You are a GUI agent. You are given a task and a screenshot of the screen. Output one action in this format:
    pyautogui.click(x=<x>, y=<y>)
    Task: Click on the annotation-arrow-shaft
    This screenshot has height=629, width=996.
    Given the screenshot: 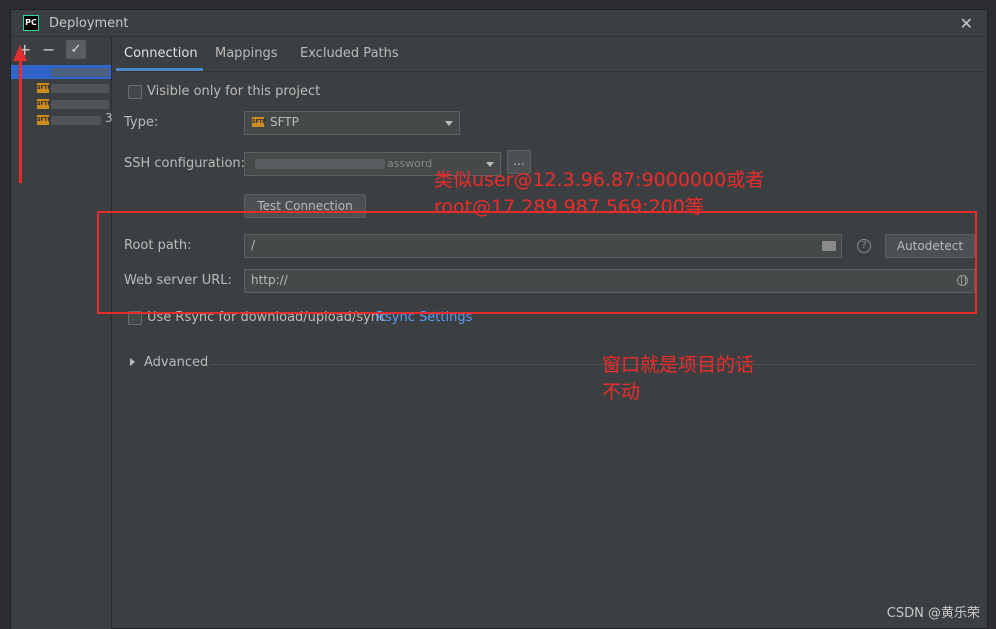 What is the action you would take?
    pyautogui.click(x=20, y=120)
    